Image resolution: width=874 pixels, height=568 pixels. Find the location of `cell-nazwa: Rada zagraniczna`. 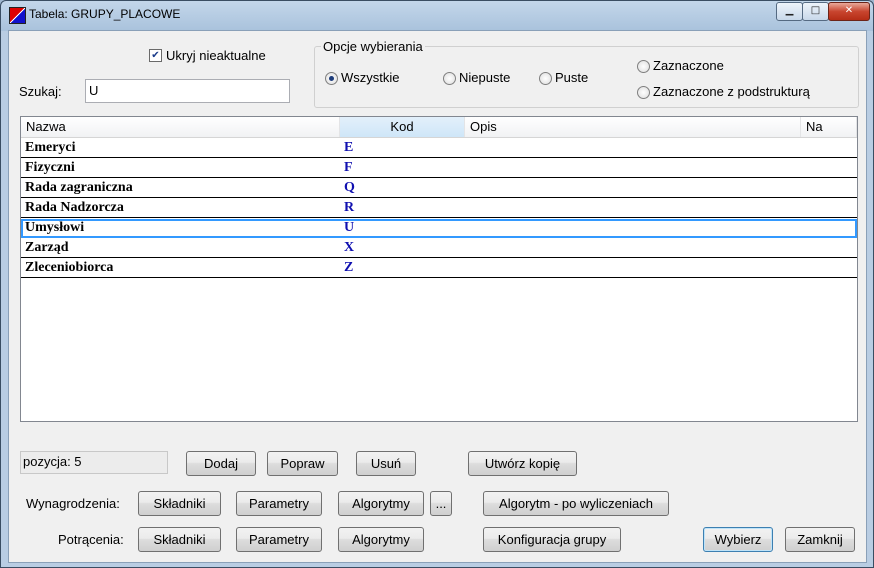

cell-nazwa: Rada zagraniczna is located at coordinates (79, 187).